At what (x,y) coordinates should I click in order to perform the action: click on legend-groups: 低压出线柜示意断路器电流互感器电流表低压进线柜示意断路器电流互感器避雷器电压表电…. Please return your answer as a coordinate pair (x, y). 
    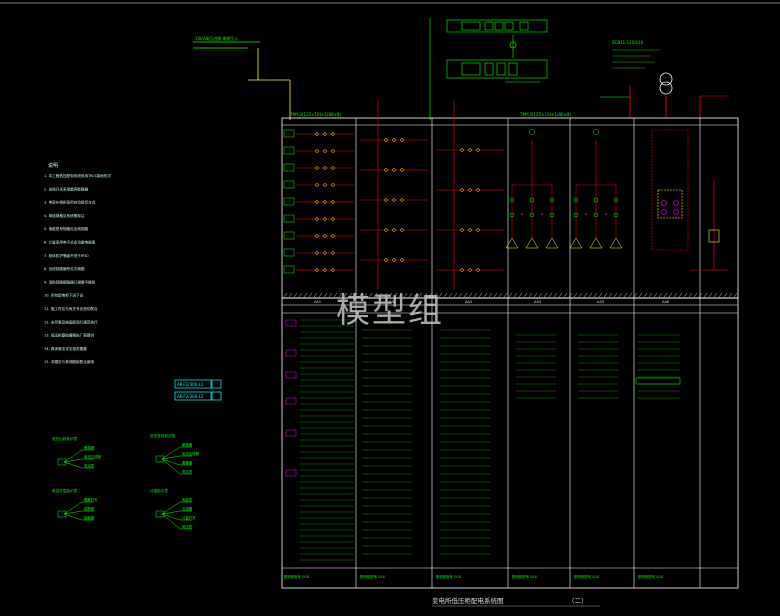
    Looking at the image, I should click on (126, 481).